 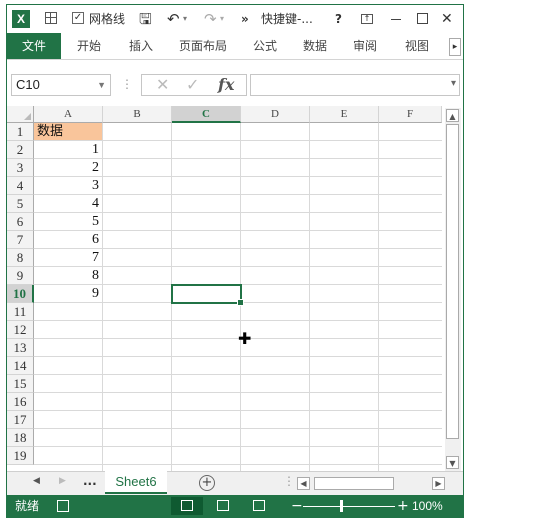 What do you see at coordinates (235, 46) in the screenshot?
I see `ribbon-tabs: 文件 开始 插入 页面布局 公式 数据 审阅 视图 ▸` at bounding box center [235, 46].